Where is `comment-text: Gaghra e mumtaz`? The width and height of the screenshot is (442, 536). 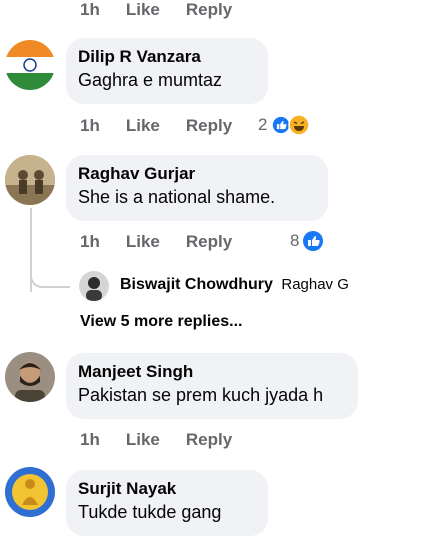 comment-text: Gaghra e mumtaz is located at coordinates (150, 80).